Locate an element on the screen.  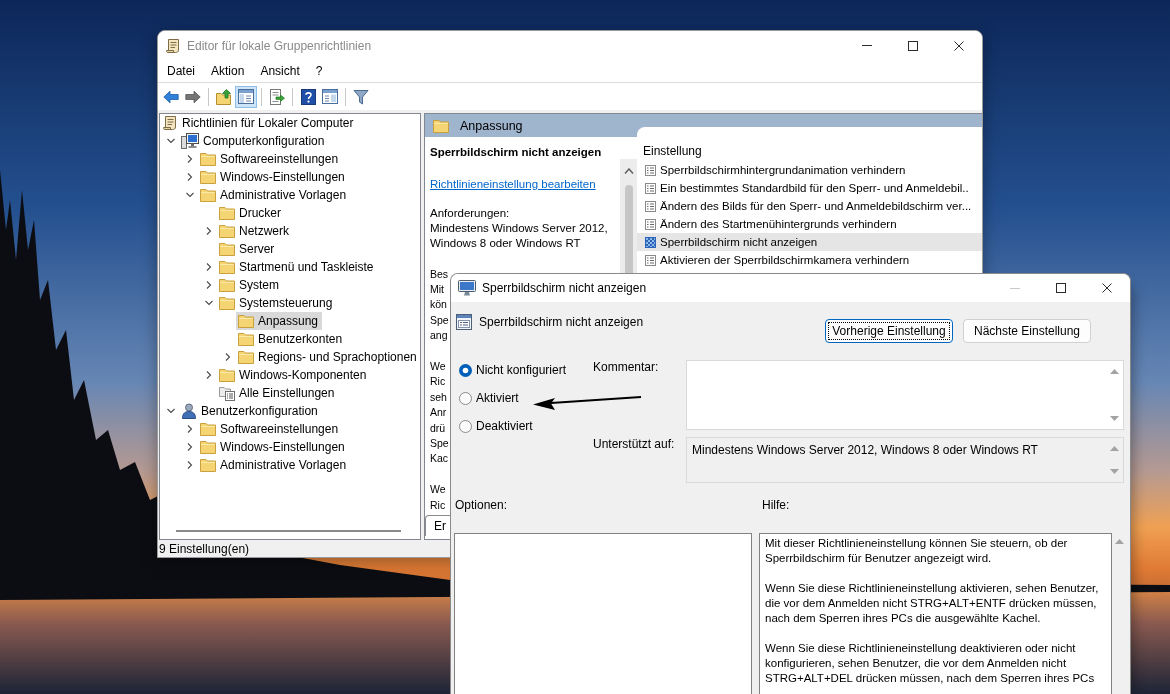
folder-up-icon is located at coordinates (224, 96).